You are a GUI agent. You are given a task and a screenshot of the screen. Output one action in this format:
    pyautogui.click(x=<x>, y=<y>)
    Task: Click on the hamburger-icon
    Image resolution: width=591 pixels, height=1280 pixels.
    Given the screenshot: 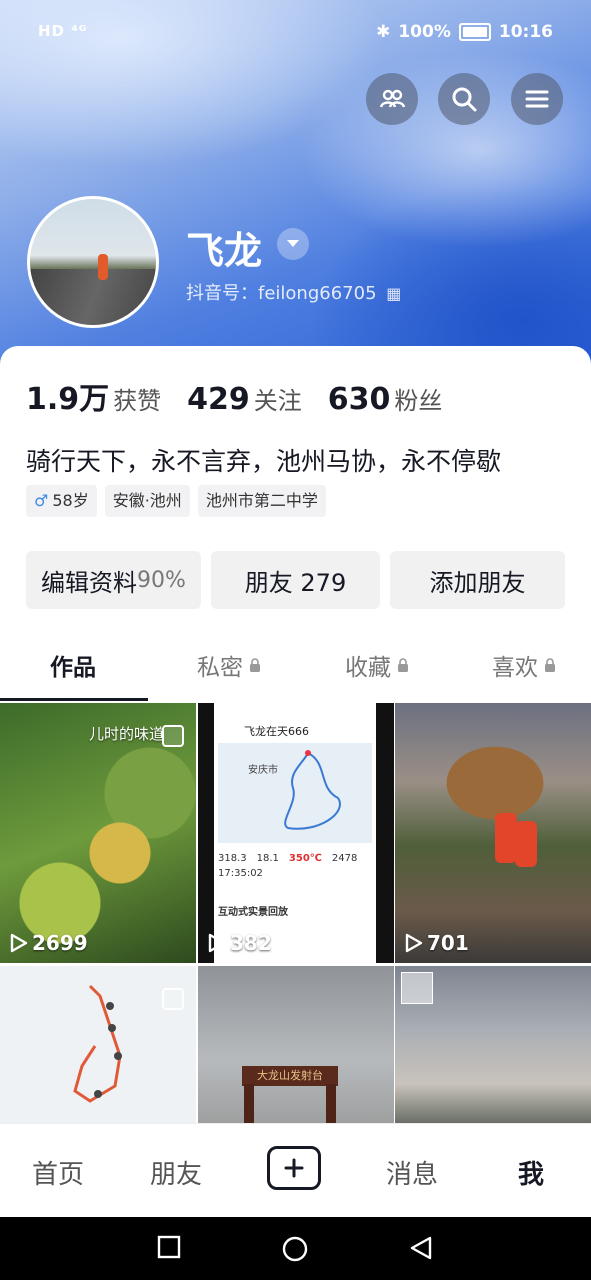 What is the action you would take?
    pyautogui.click(x=537, y=99)
    